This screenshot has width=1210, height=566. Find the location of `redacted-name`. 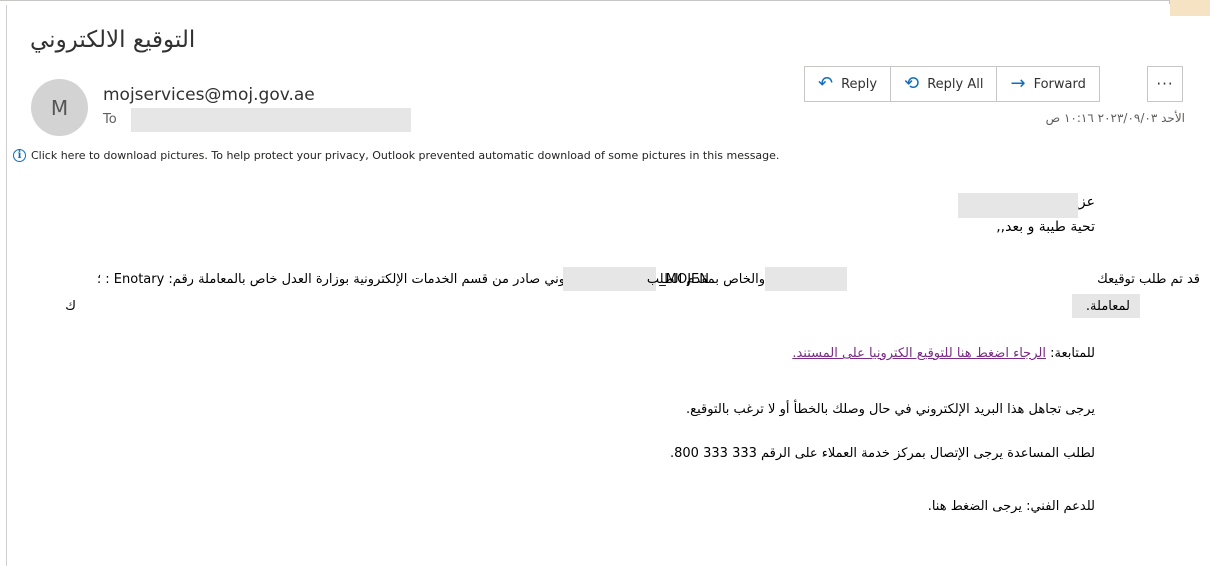

redacted-name is located at coordinates (1018, 205).